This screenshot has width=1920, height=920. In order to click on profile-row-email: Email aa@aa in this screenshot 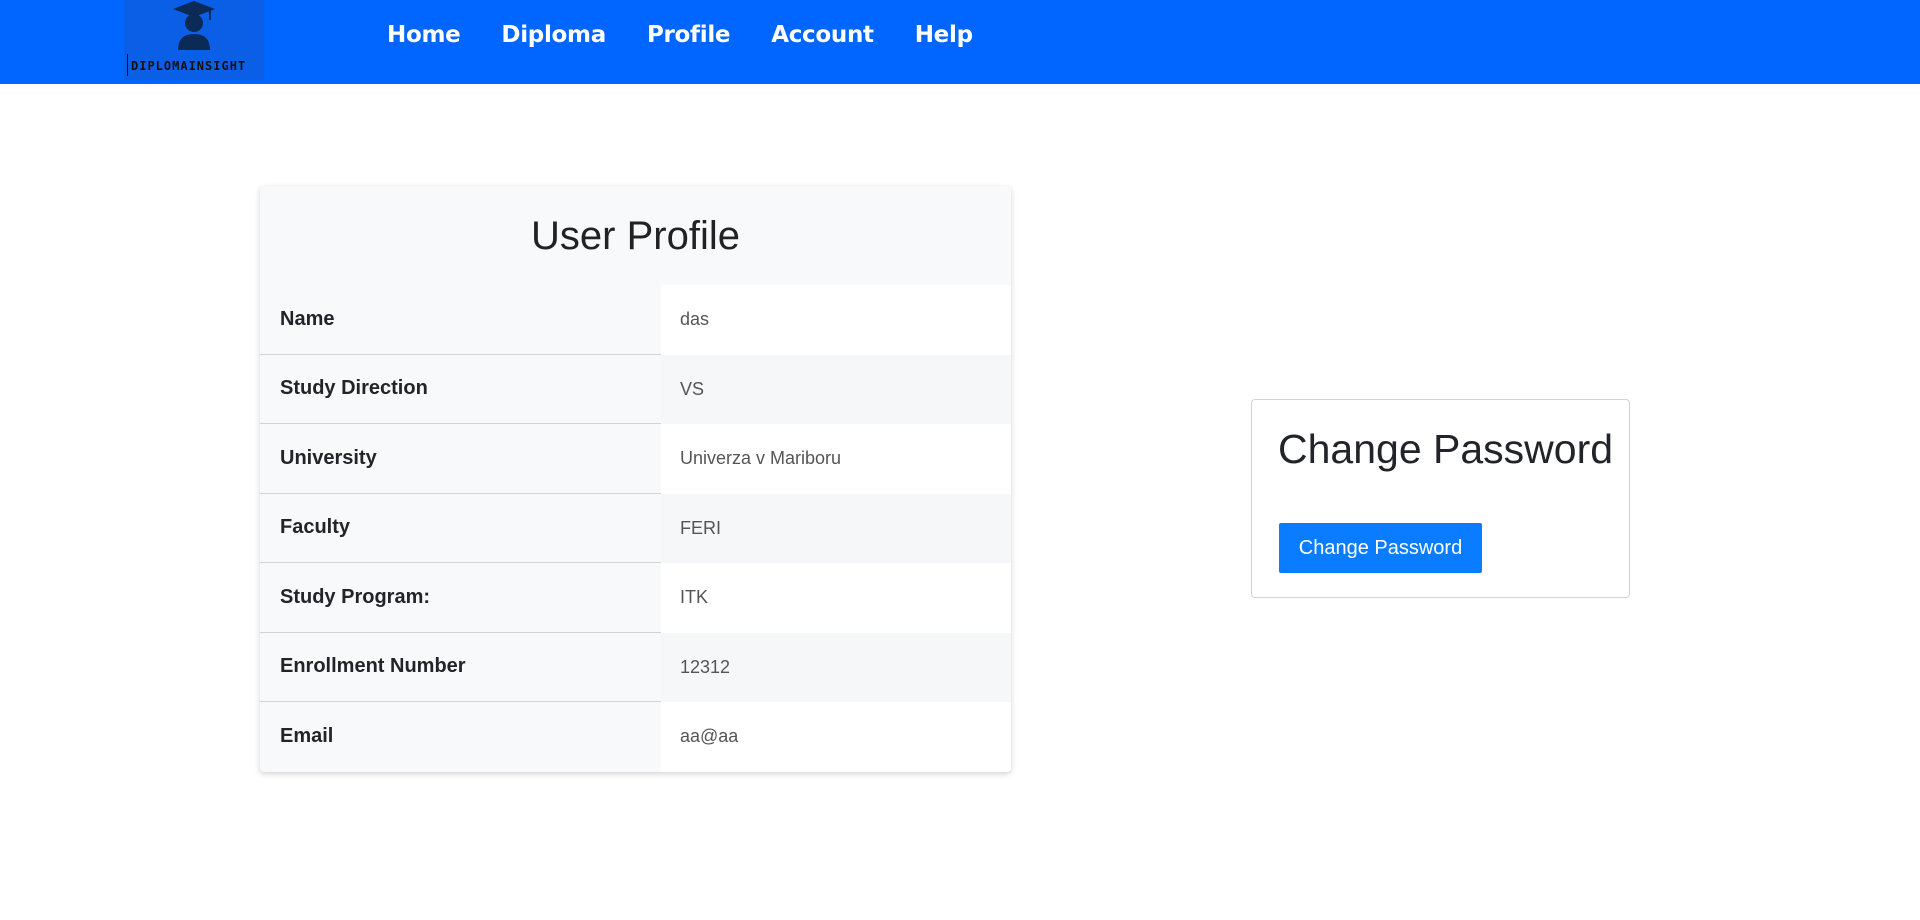, I will do `click(635, 737)`.